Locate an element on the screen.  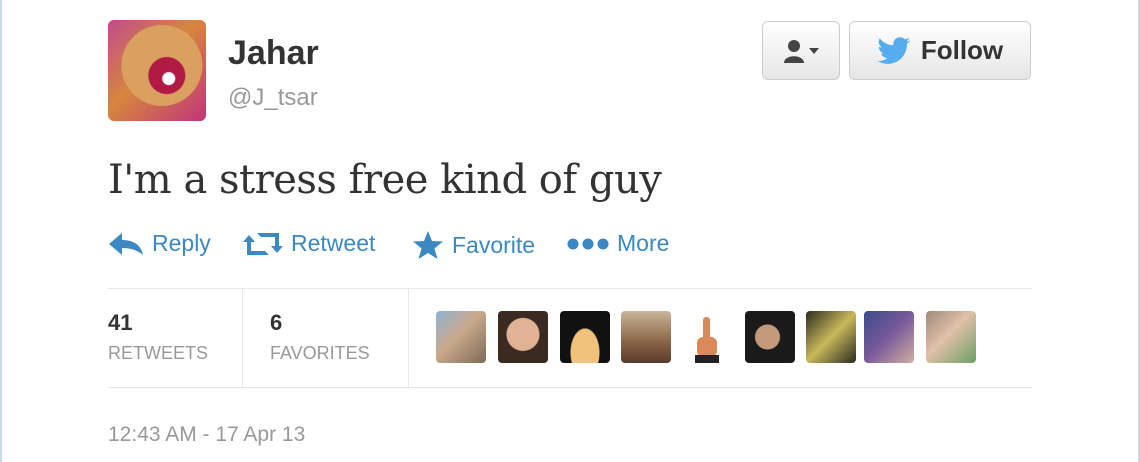
caret-down-icon is located at coordinates (814, 50).